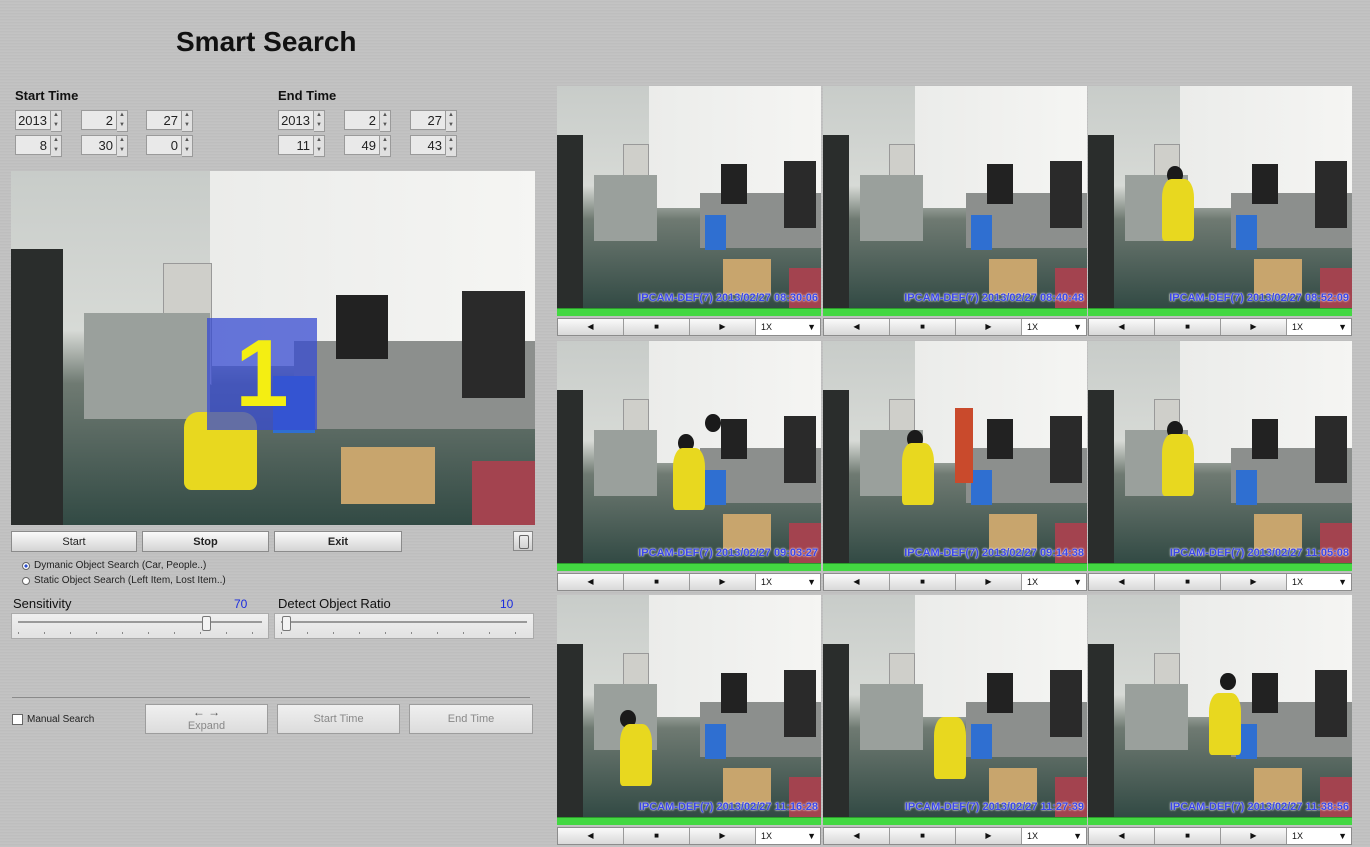 This screenshot has height=847, width=1370. What do you see at coordinates (205, 541) in the screenshot?
I see `stop-button: Stop` at bounding box center [205, 541].